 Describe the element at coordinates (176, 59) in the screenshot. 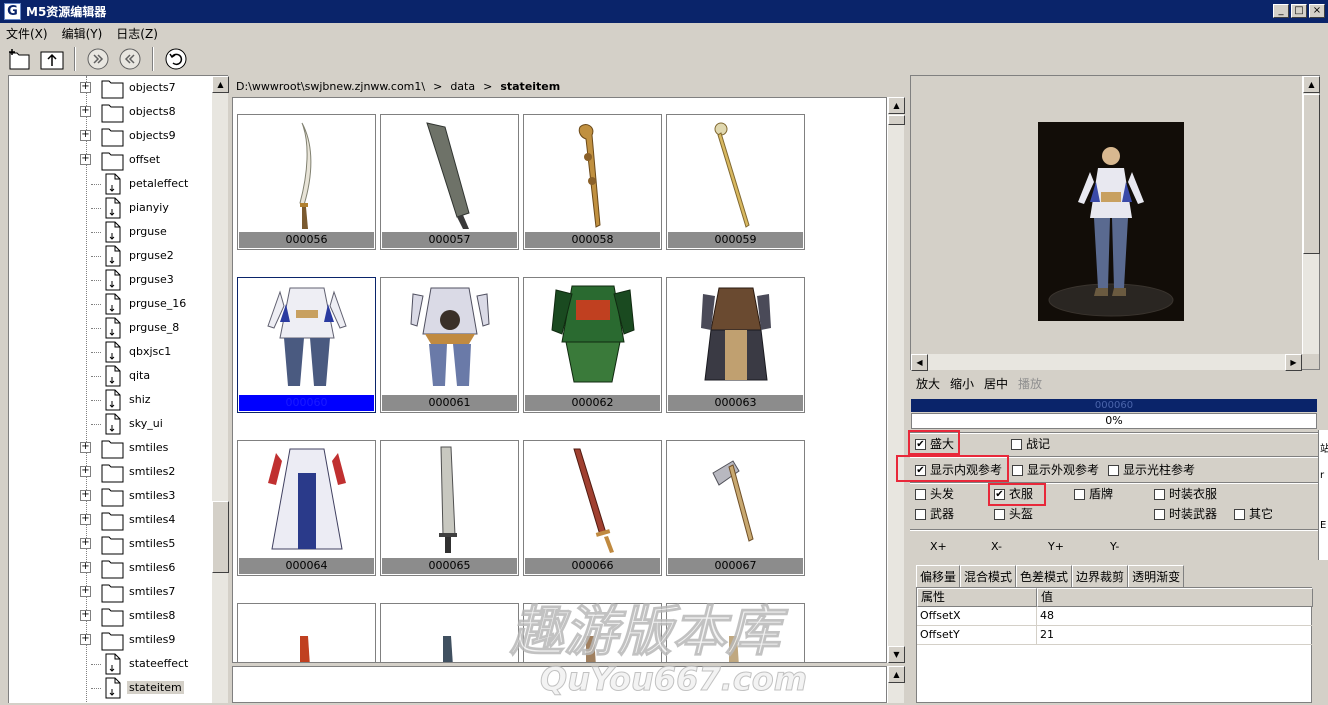

I see `refresh-button` at that location.